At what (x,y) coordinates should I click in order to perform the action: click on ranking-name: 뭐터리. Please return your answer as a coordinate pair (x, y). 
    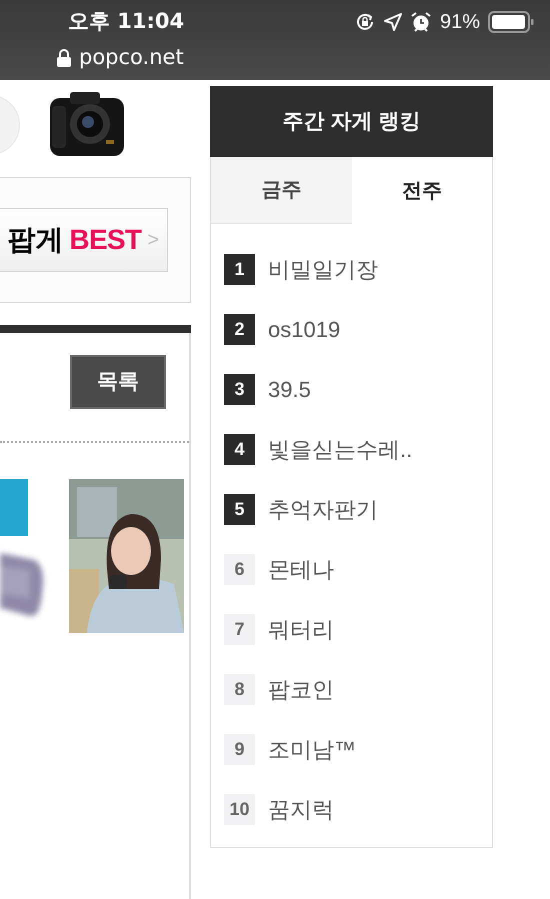
    Looking at the image, I should click on (301, 629).